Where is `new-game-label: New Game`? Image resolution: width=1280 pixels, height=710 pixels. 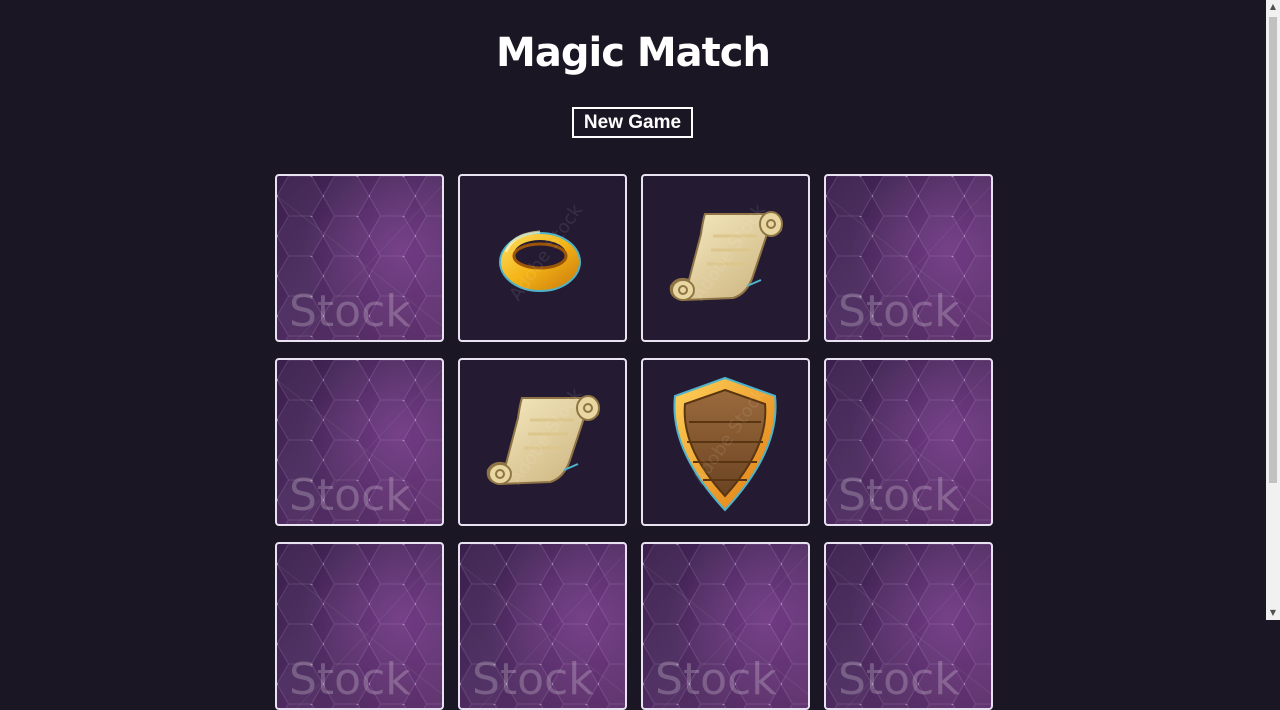
new-game-label: New Game is located at coordinates (632, 122).